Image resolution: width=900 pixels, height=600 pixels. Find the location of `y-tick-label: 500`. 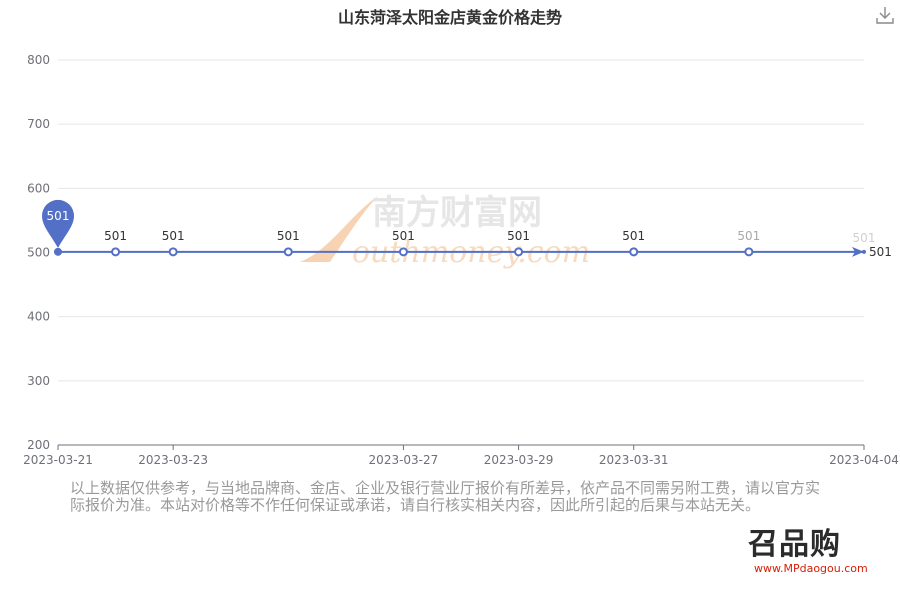

y-tick-label: 500 is located at coordinates (38, 253).